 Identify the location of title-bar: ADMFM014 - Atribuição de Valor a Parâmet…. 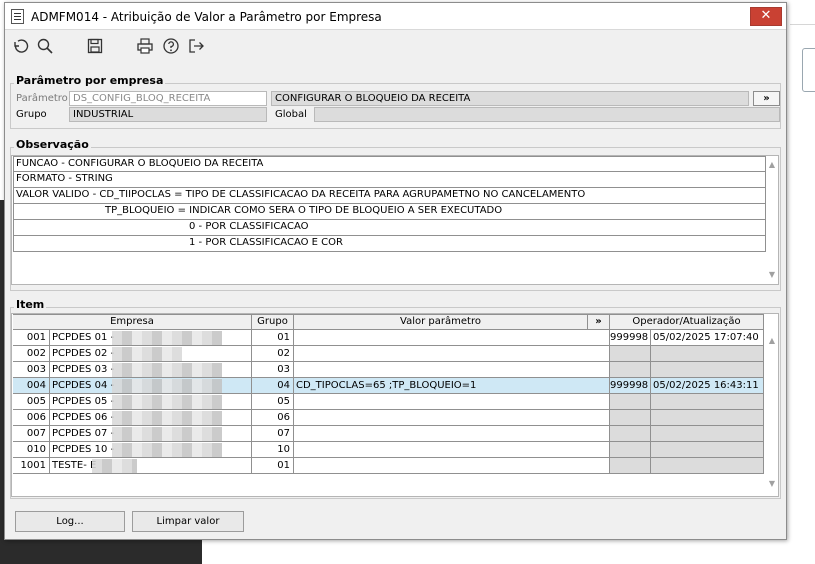
(395, 16).